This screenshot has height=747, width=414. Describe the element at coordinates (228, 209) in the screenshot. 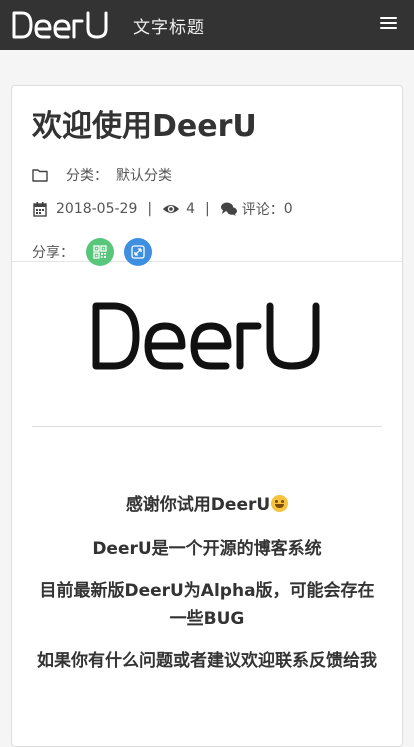

I see `comments-icon` at that location.